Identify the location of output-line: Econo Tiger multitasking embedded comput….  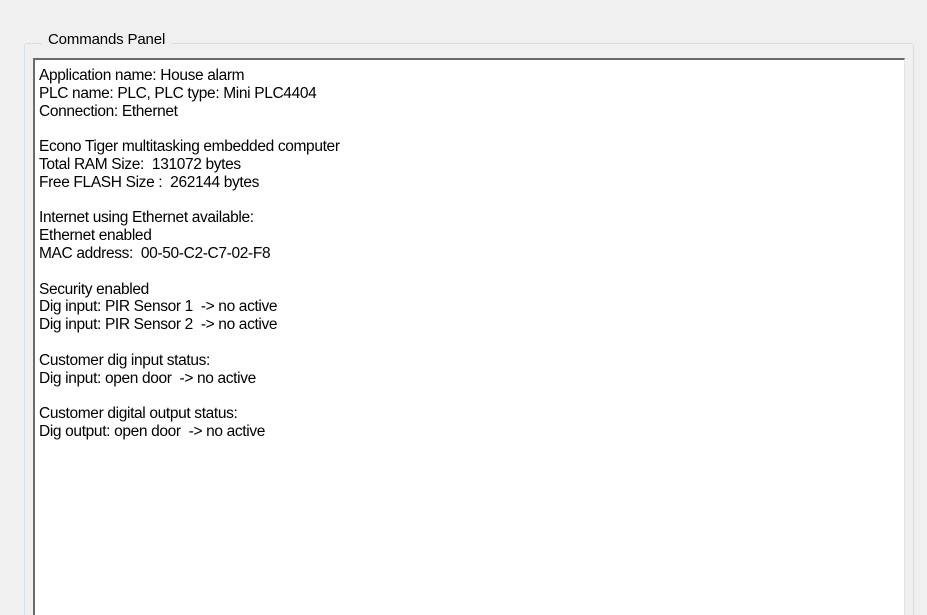
(189, 147).